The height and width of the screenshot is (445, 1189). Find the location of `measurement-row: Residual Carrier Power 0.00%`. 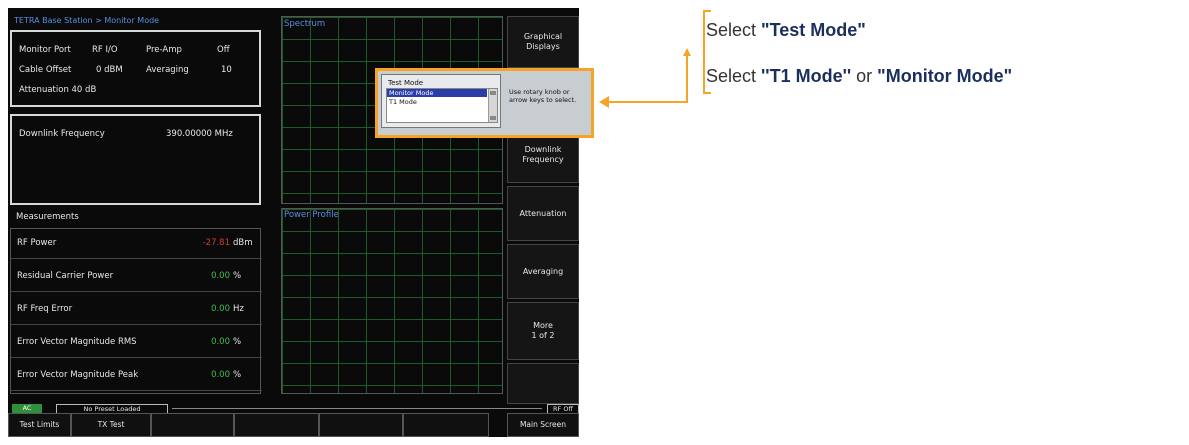

measurement-row: Residual Carrier Power 0.00% is located at coordinates (136, 277).